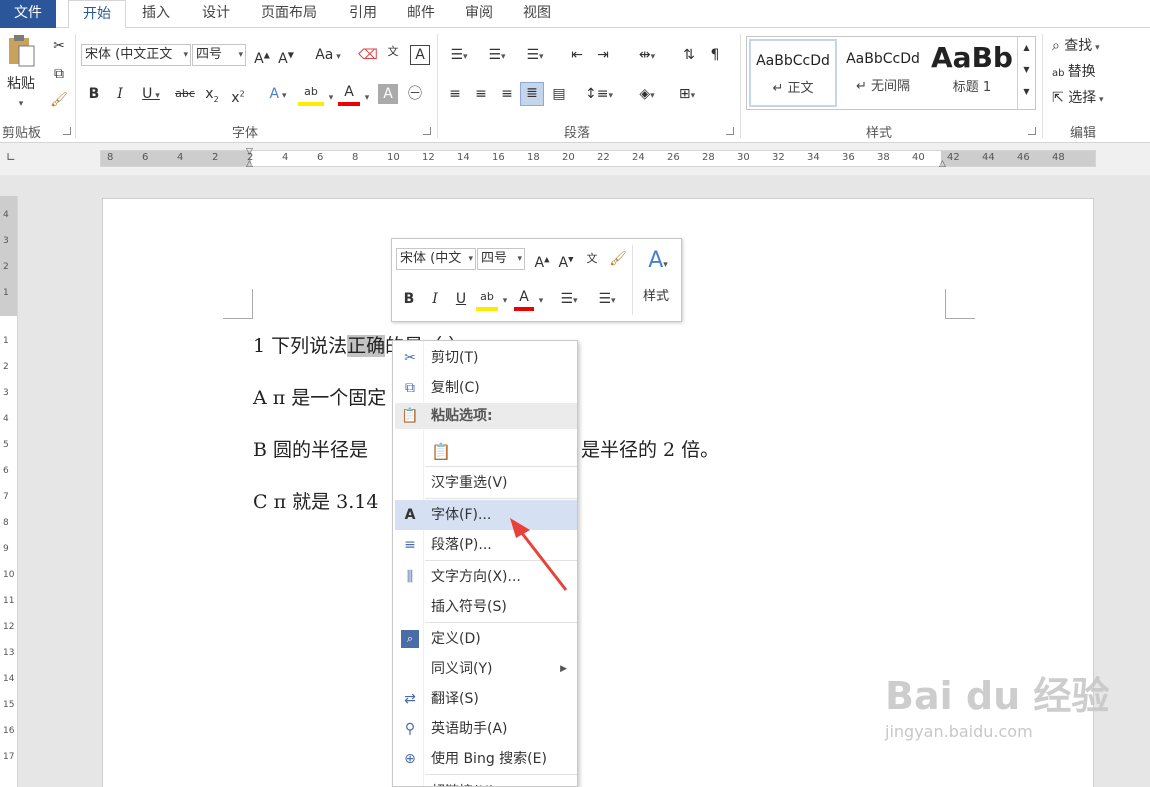  Describe the element at coordinates (59, 46) in the screenshot. I see `cut-button: ✂` at that location.